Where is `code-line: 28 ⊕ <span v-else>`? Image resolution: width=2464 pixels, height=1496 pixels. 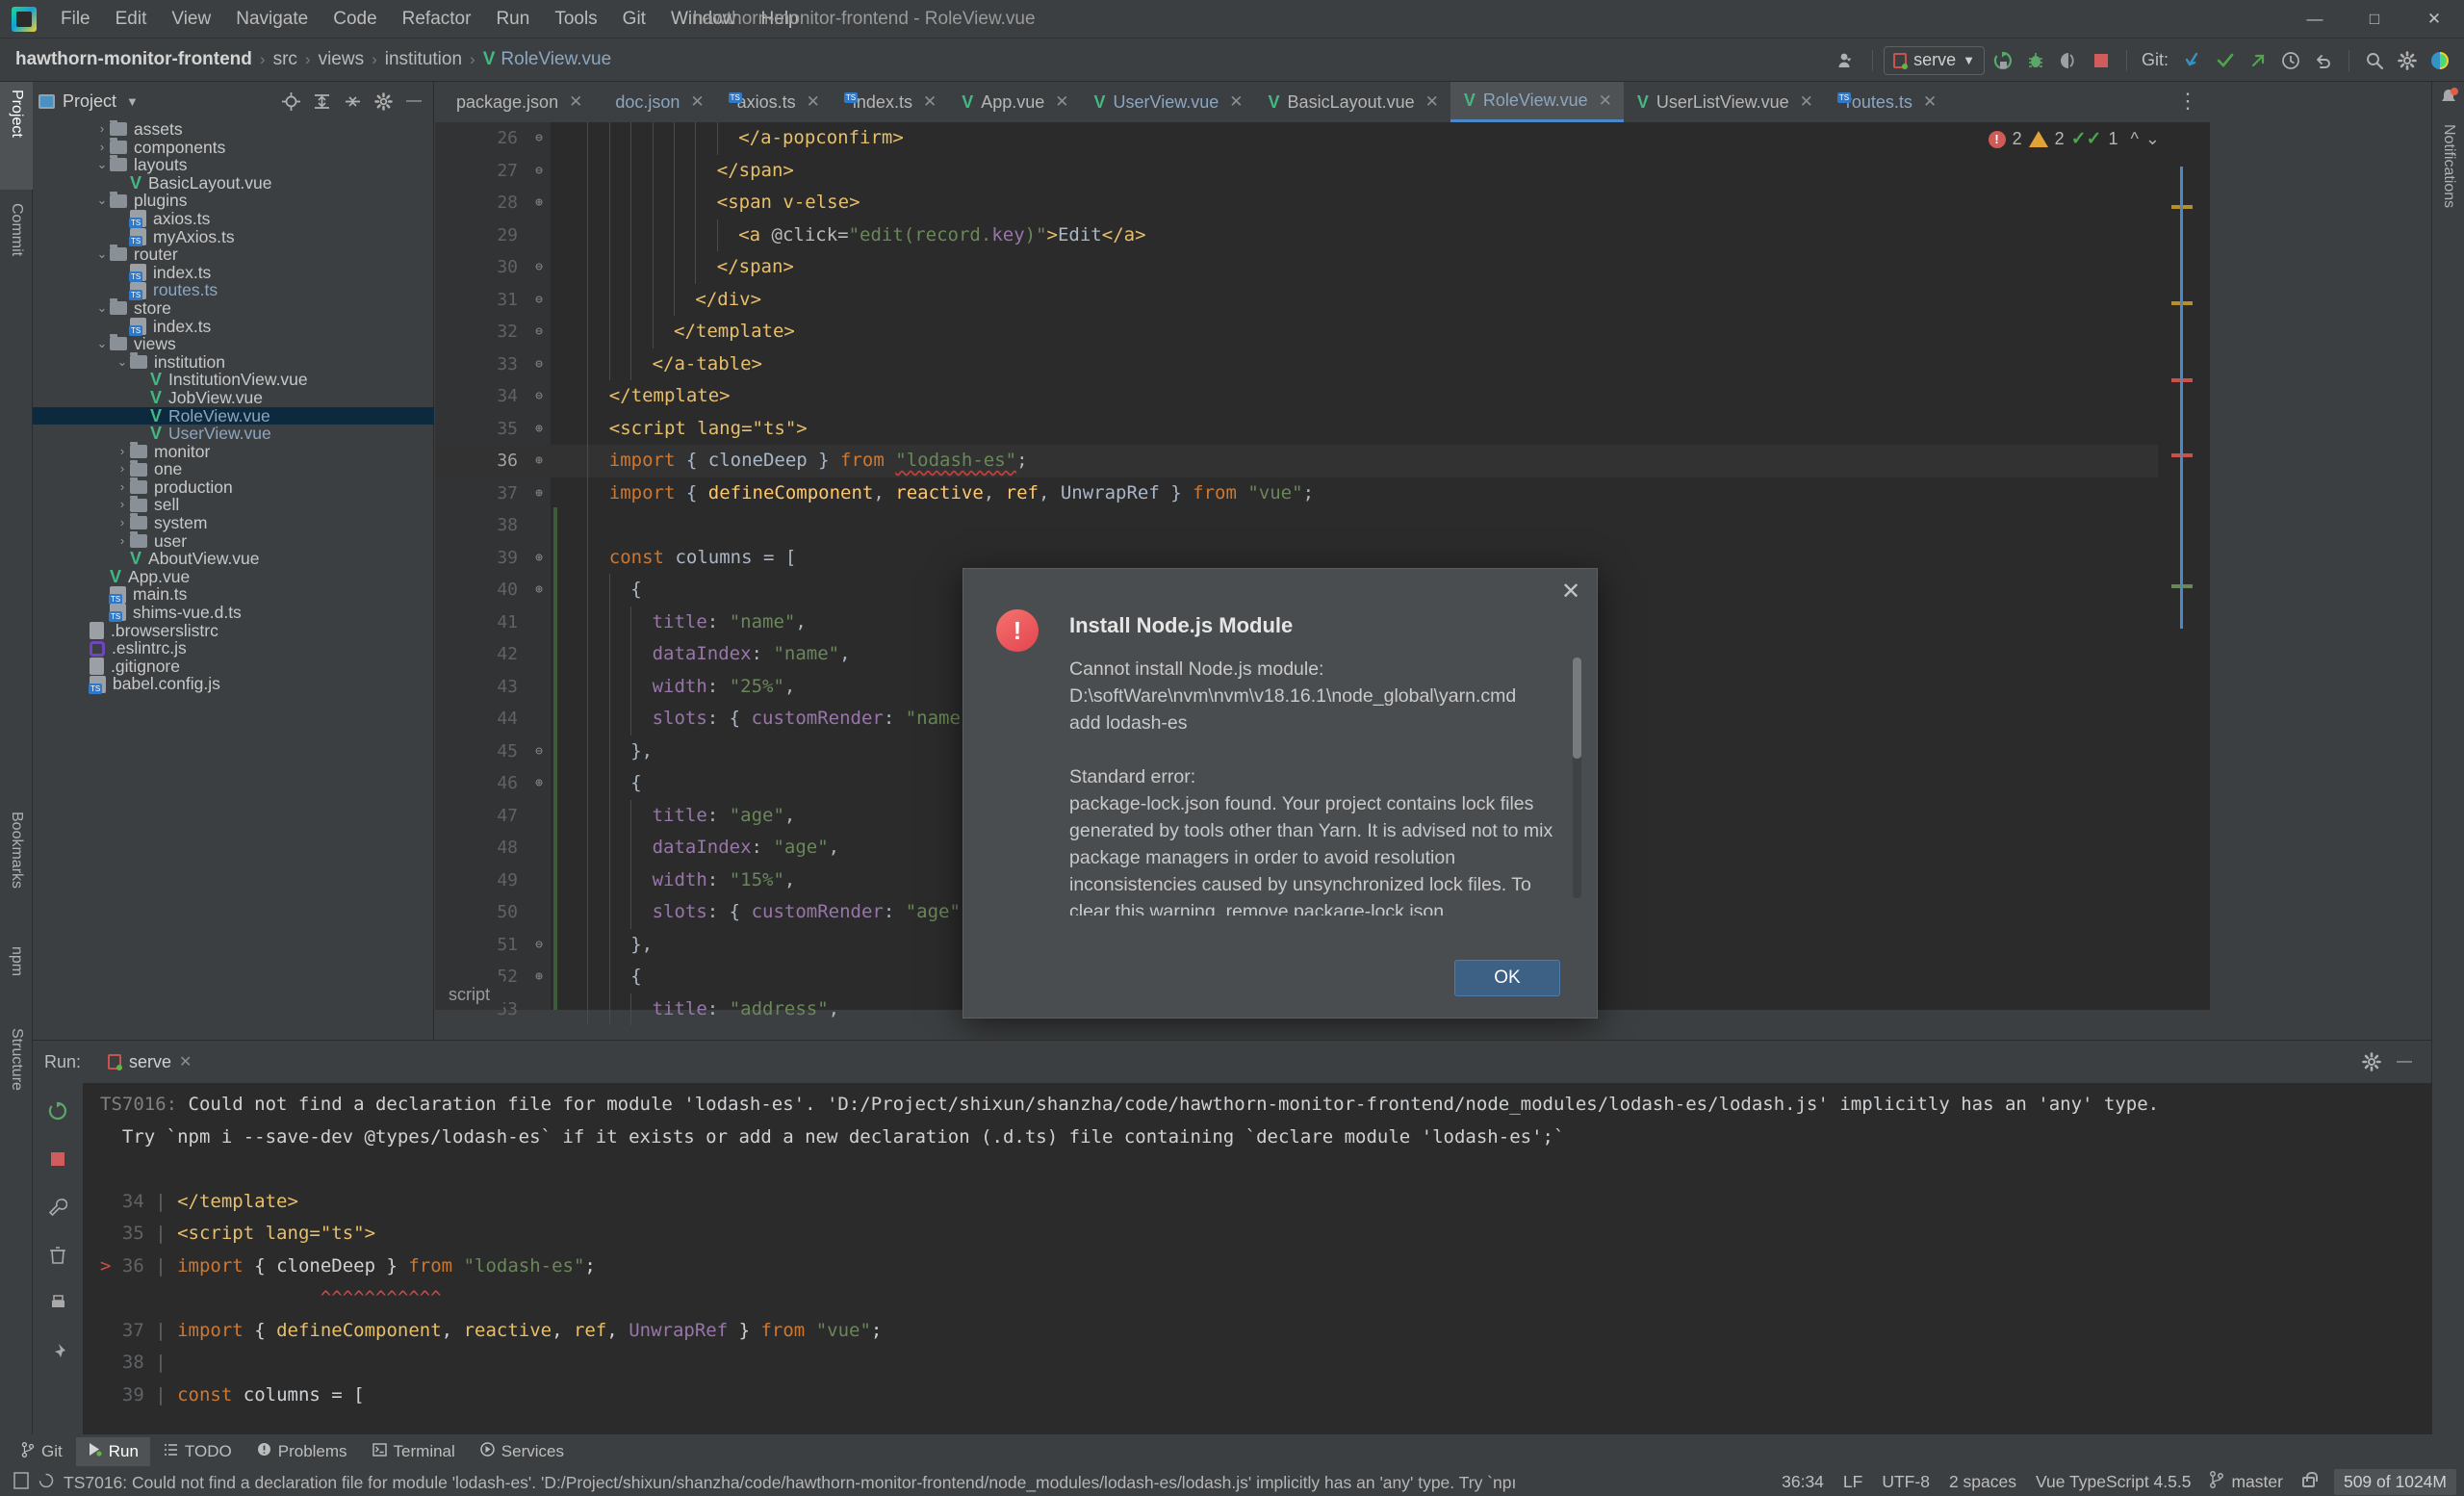 code-line: 28 ⊕ <span v-else> is located at coordinates (1296, 203).